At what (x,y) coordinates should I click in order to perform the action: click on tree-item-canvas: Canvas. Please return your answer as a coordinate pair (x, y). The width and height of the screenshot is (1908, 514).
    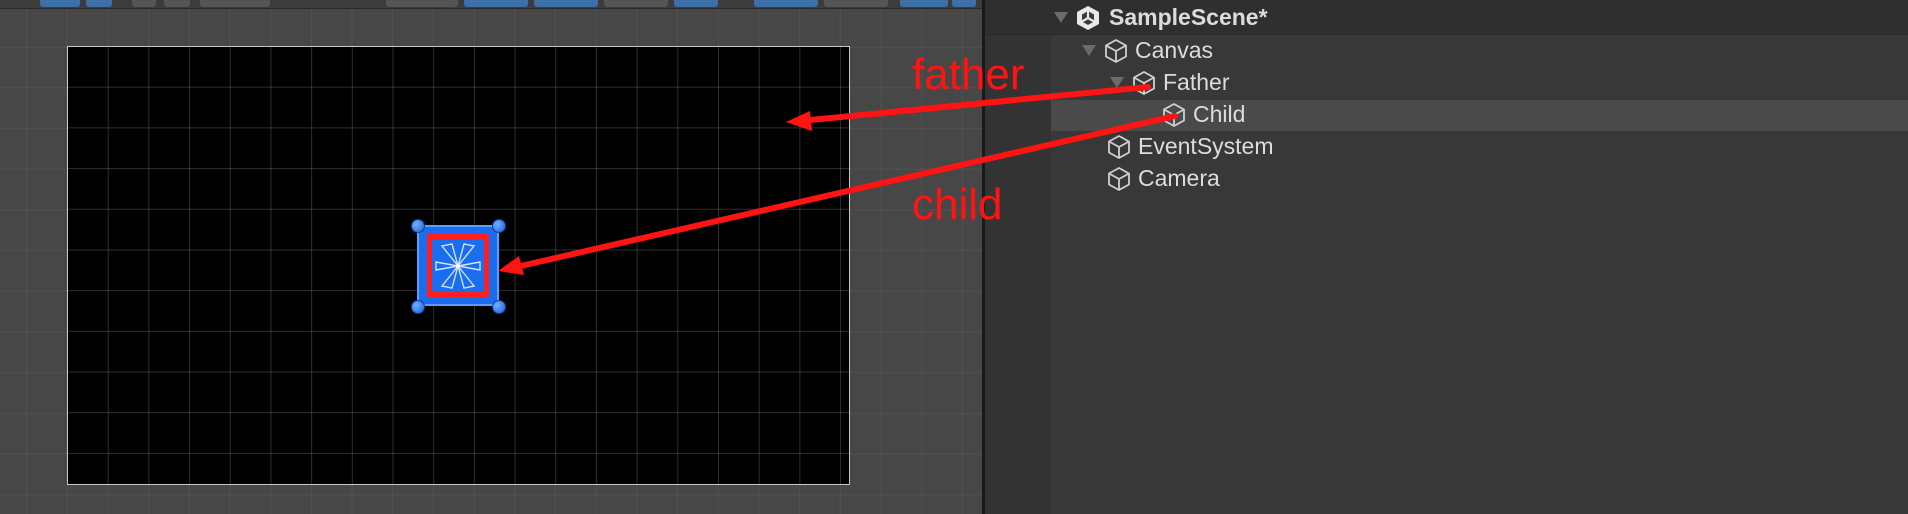
    Looking at the image, I should click on (1147, 50).